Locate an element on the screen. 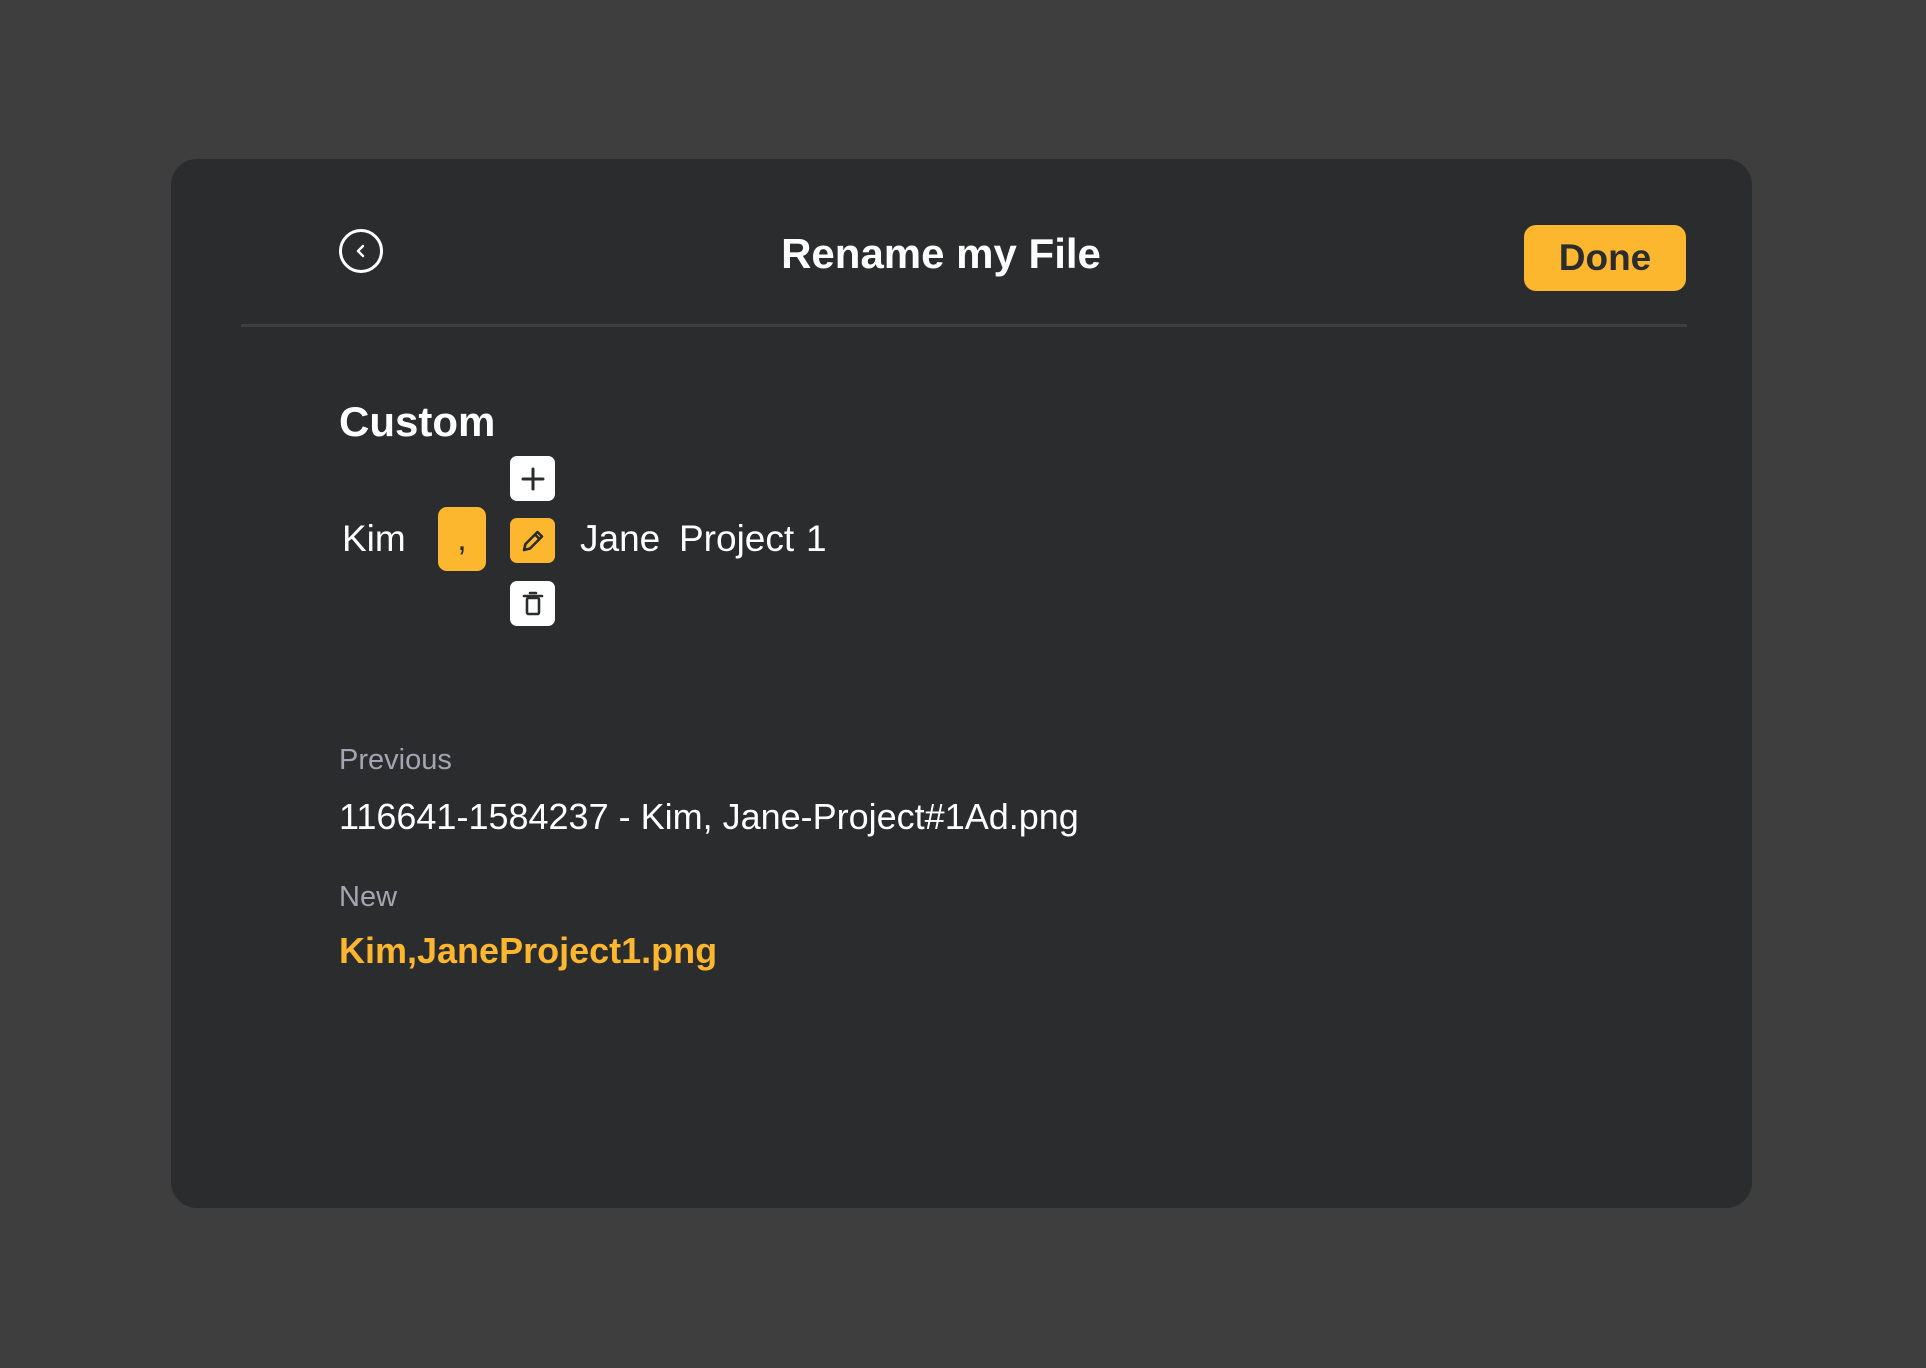 Image resolution: width=1926 pixels, height=1368 pixels. name-token-project: Project is located at coordinates (736, 539).